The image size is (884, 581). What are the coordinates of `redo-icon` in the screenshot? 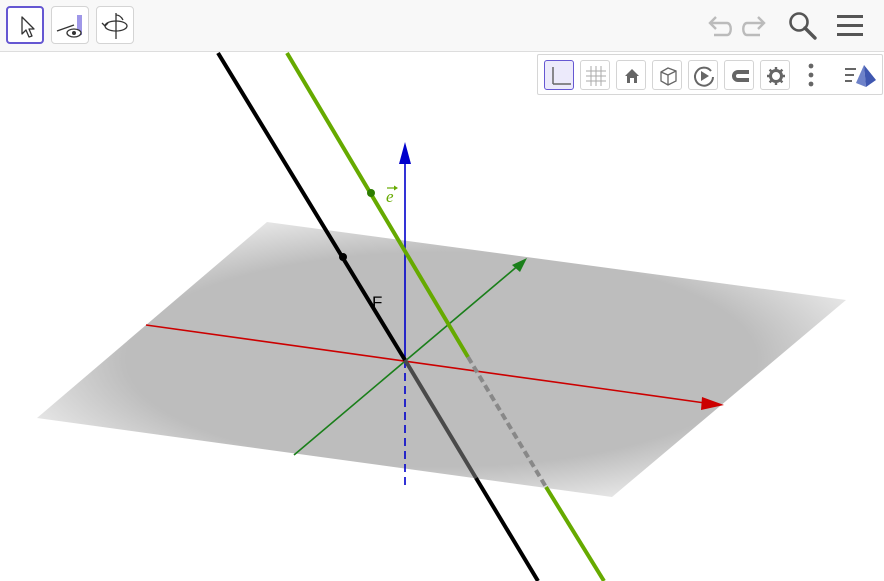 It's located at (755, 25).